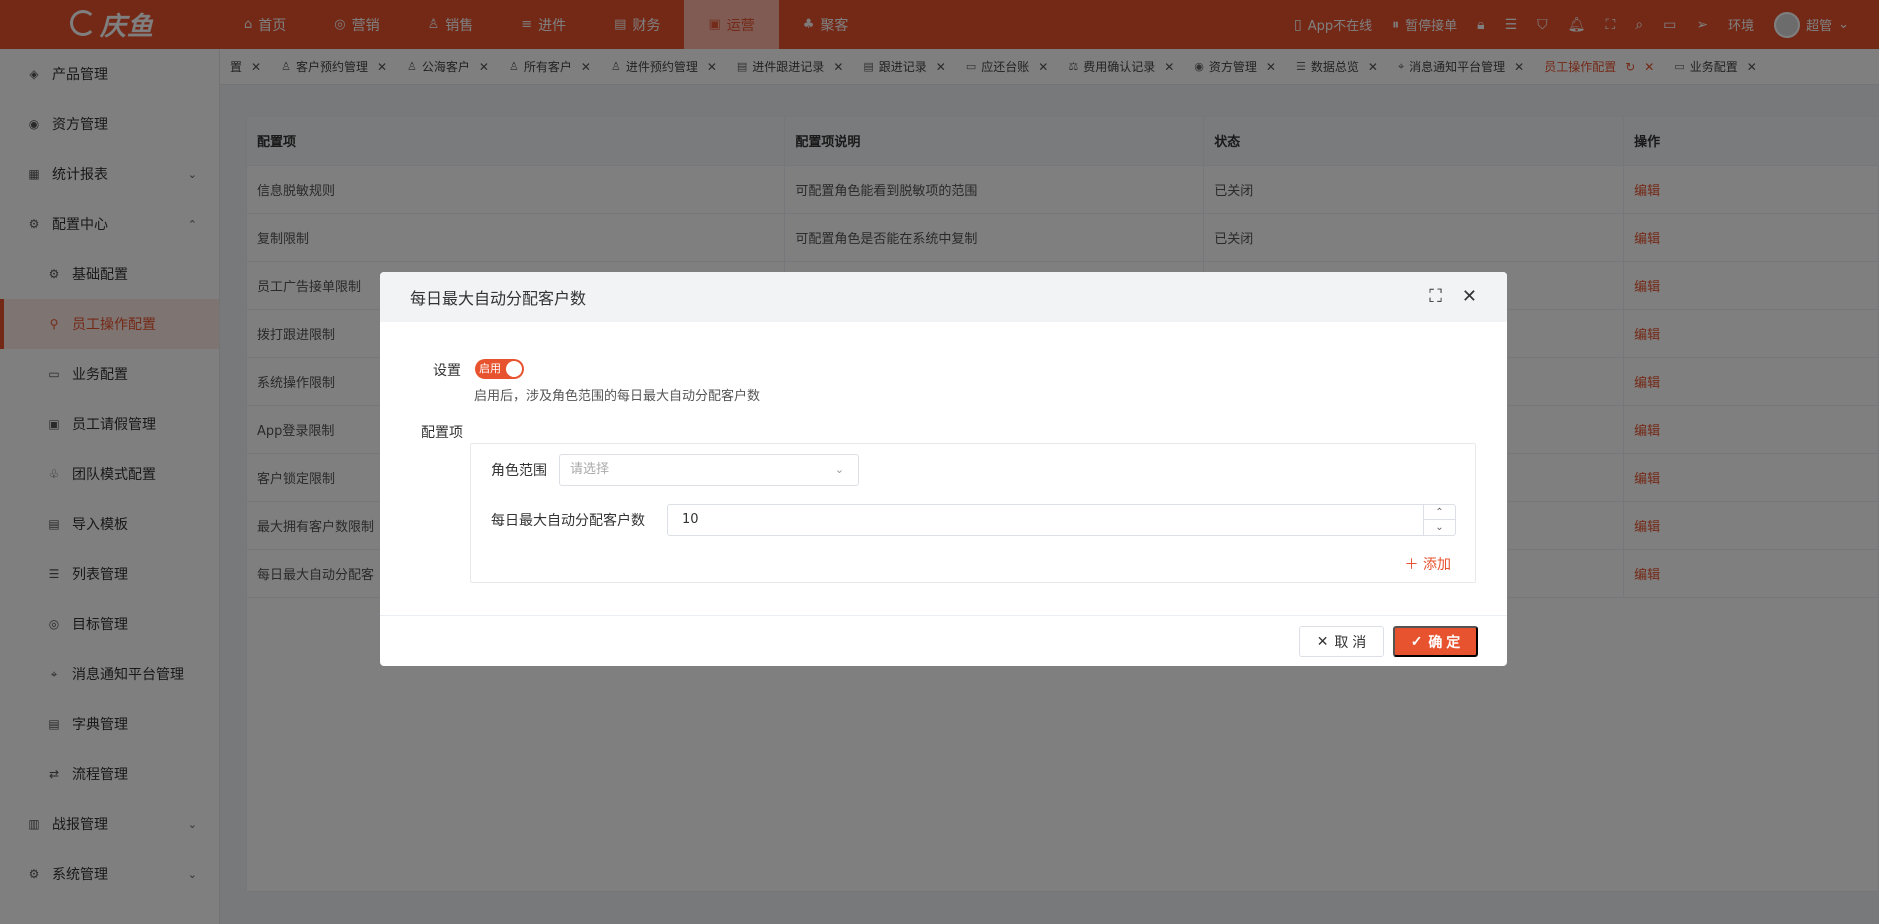  What do you see at coordinates (1439, 512) in the screenshot?
I see `increment-icon: ⌃` at bounding box center [1439, 512].